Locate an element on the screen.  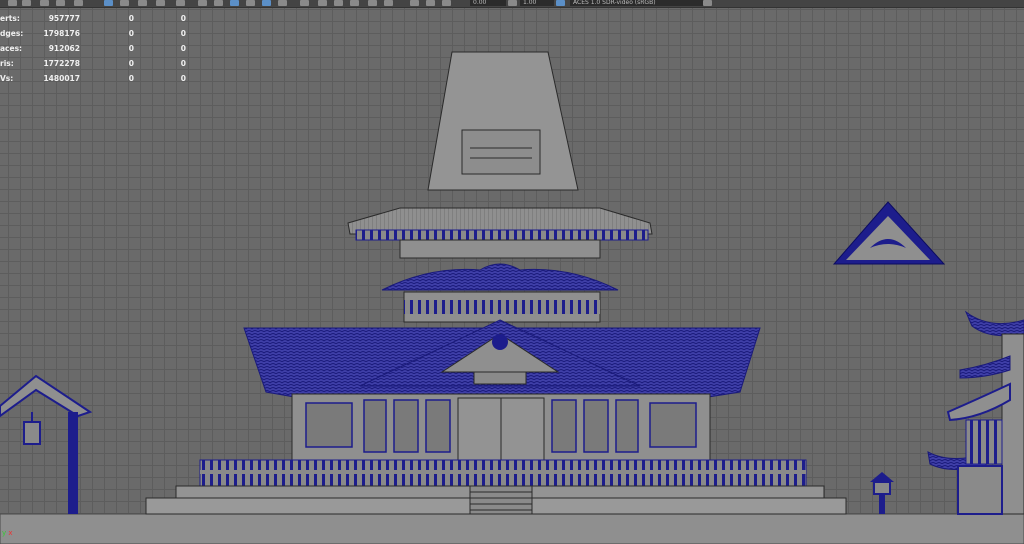
hud-value: 1798176 is located at coordinates (61, 33).